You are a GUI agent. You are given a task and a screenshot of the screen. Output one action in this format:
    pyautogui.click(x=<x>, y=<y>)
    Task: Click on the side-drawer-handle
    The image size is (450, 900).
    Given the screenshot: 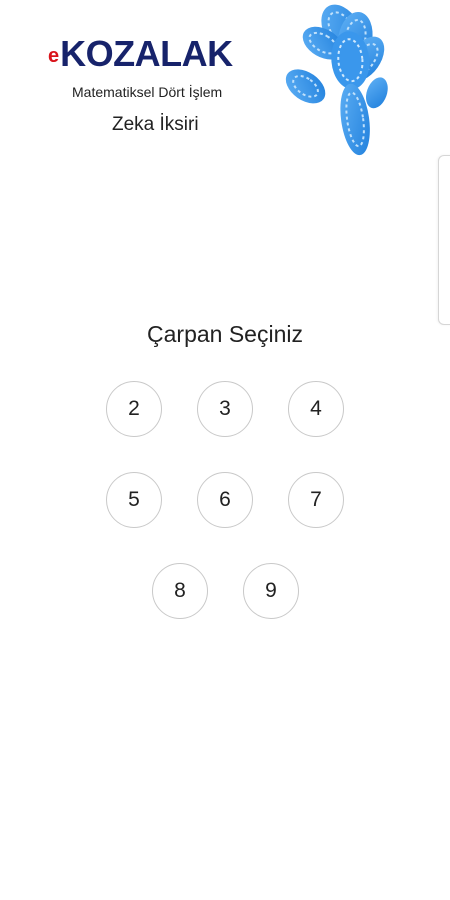 What is the action you would take?
    pyautogui.click(x=444, y=240)
    